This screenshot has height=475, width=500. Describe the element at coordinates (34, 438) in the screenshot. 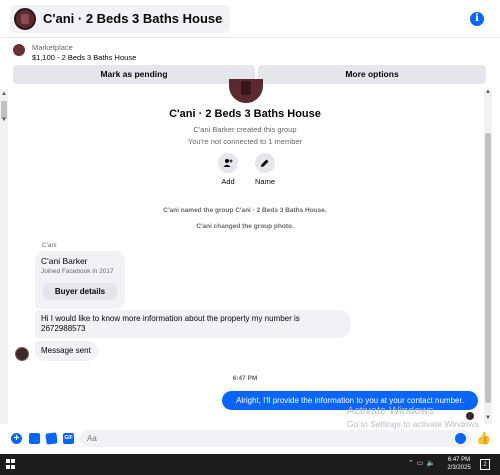

I see `image-icon` at that location.